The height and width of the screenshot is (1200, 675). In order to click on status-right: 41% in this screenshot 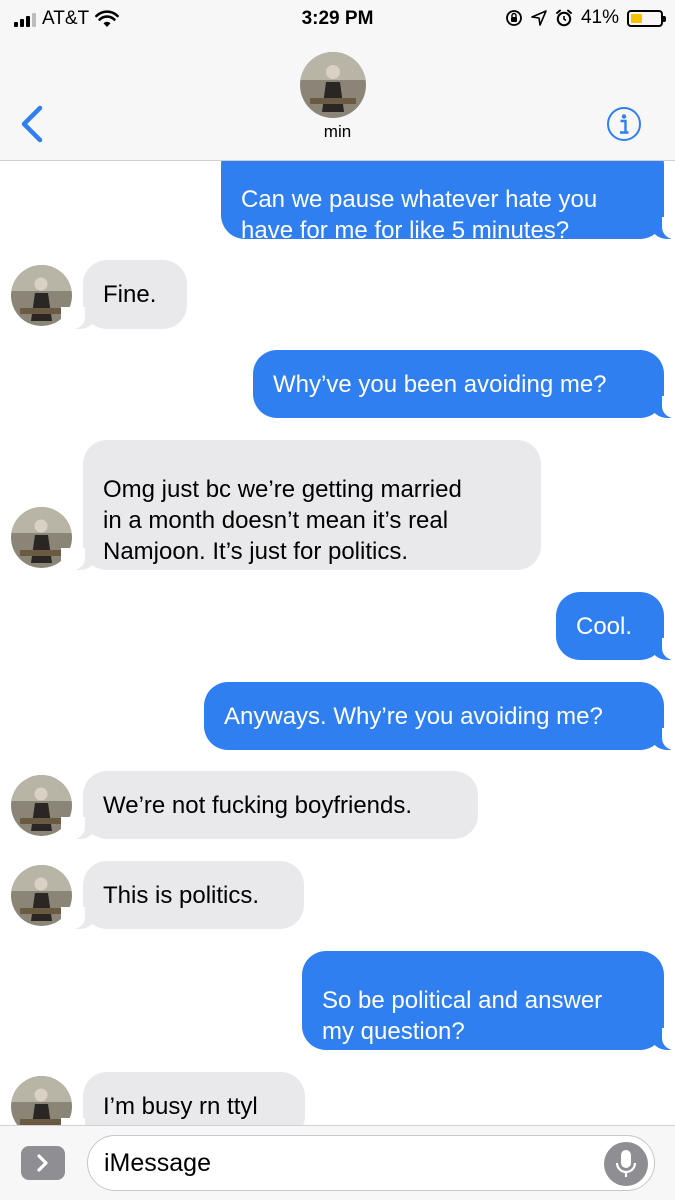, I will do `click(585, 18)`.